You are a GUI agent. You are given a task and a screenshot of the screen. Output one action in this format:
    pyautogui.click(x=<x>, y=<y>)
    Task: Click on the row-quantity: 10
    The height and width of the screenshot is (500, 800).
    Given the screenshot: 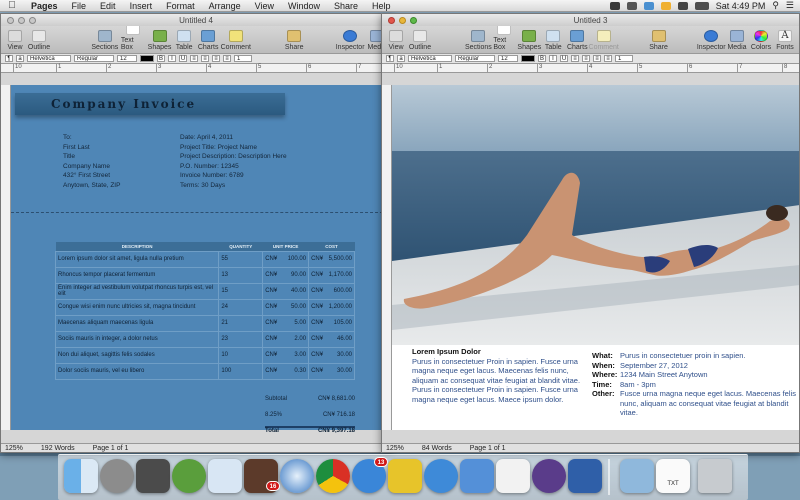 What is the action you would take?
    pyautogui.click(x=241, y=355)
    